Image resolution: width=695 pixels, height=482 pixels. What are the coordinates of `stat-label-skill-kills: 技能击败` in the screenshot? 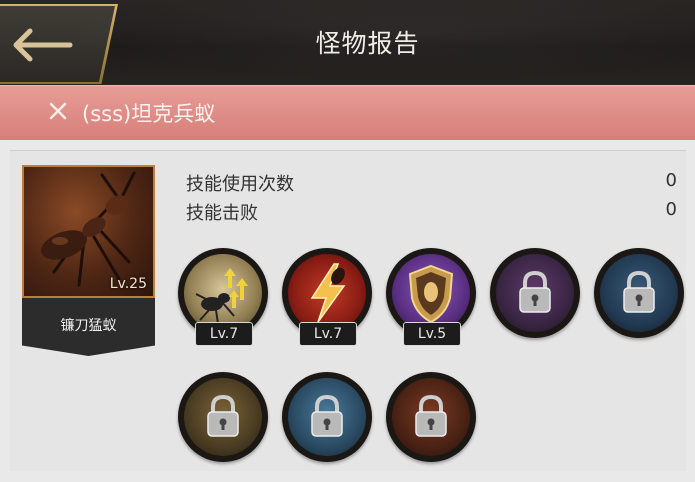 It's located at (222, 213).